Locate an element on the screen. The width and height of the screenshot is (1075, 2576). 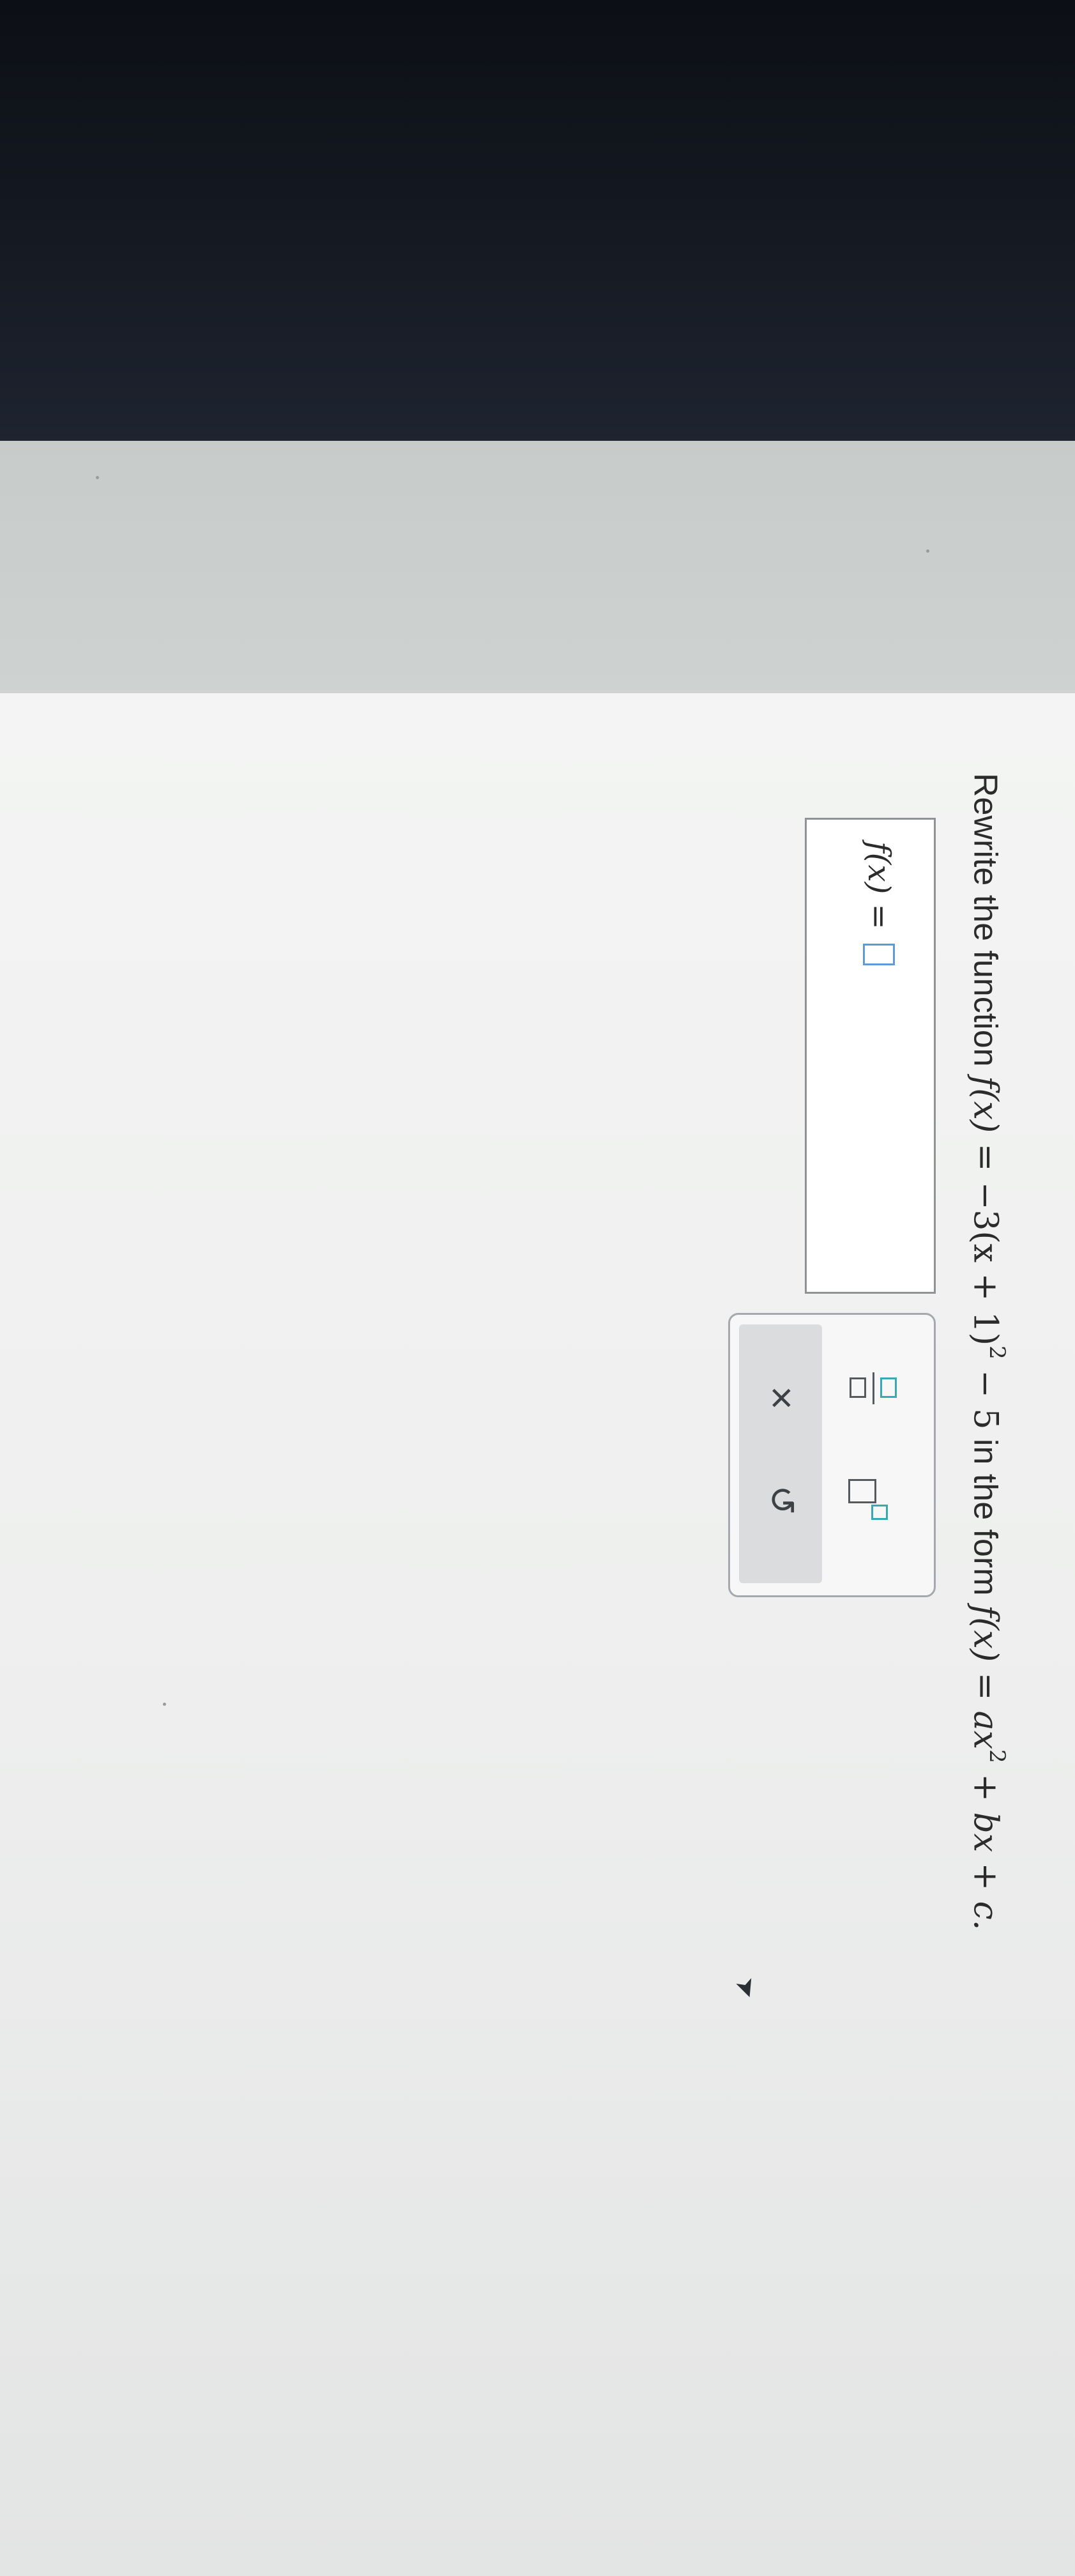
fraction-denominator is located at coordinates (858, 1387).